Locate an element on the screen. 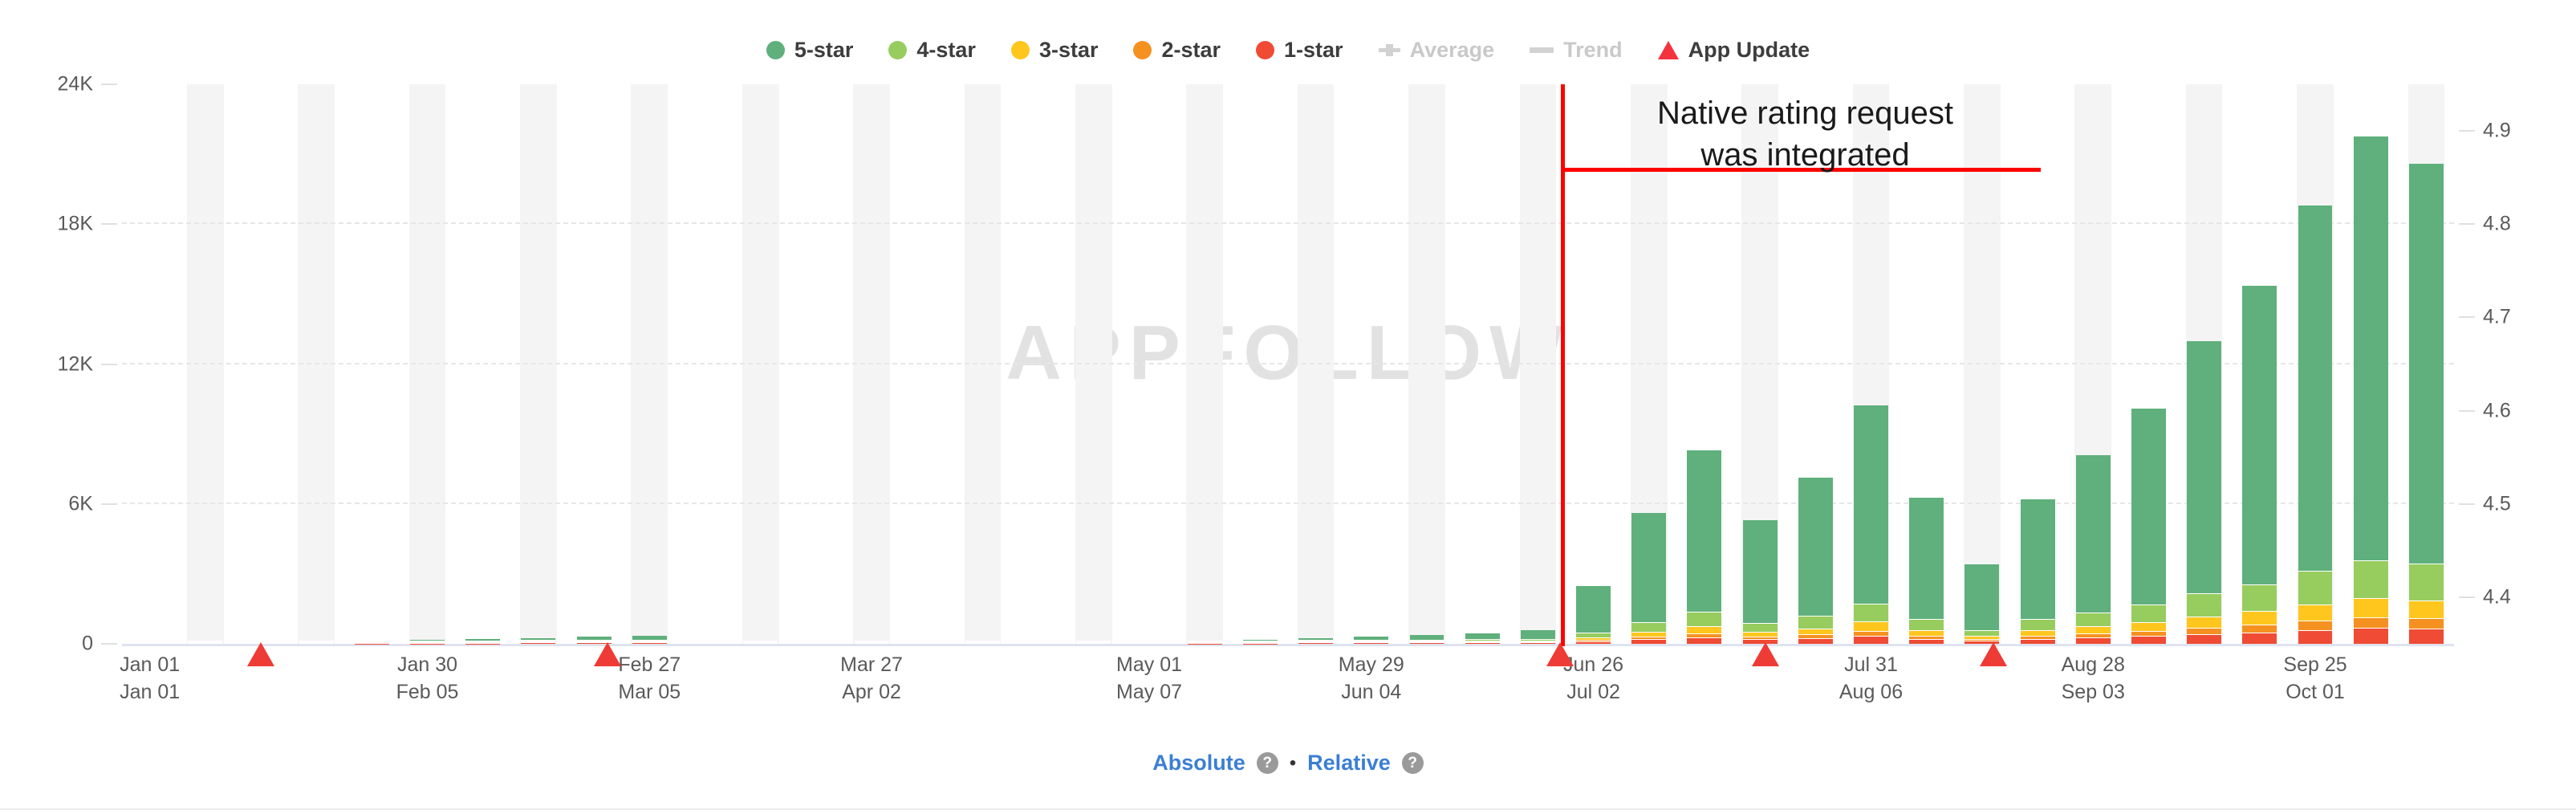 This screenshot has width=2576, height=810. legend-label: 2-star is located at coordinates (1191, 49).